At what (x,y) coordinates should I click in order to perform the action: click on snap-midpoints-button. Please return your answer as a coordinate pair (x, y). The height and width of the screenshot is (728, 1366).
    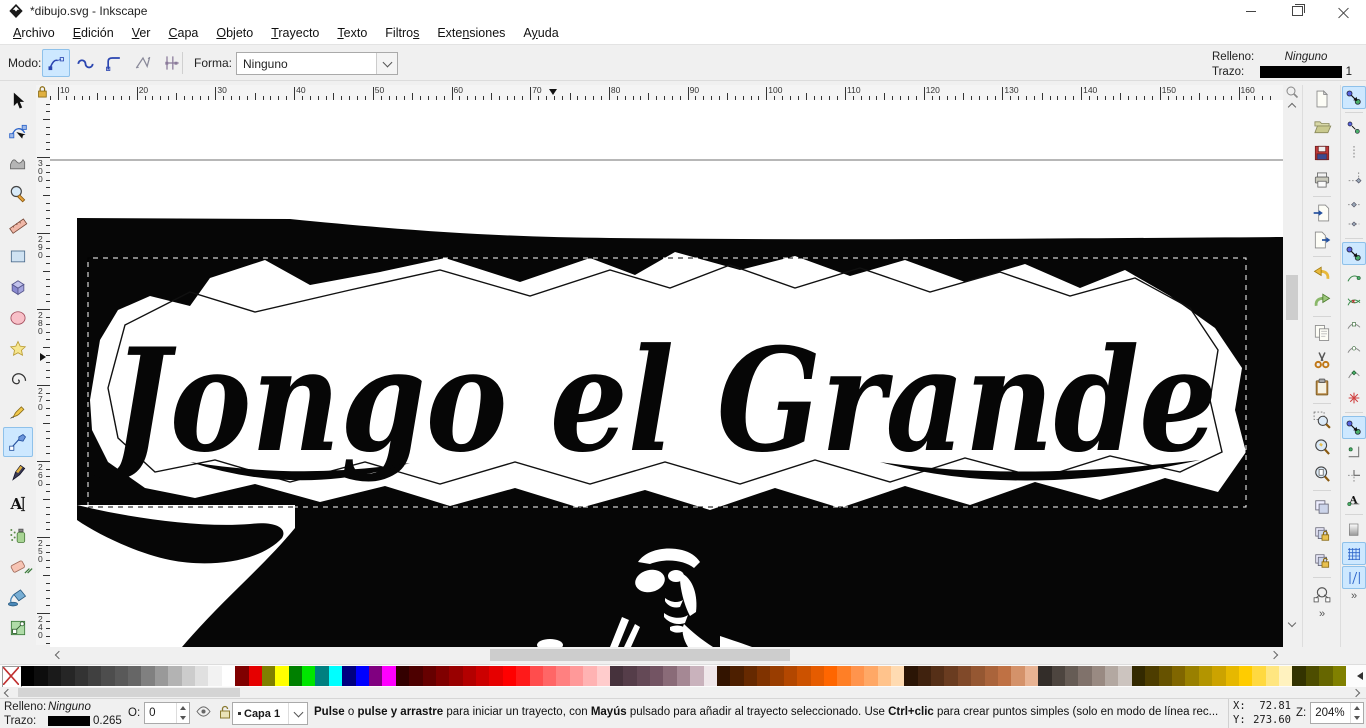
    Looking at the image, I should click on (1354, 373).